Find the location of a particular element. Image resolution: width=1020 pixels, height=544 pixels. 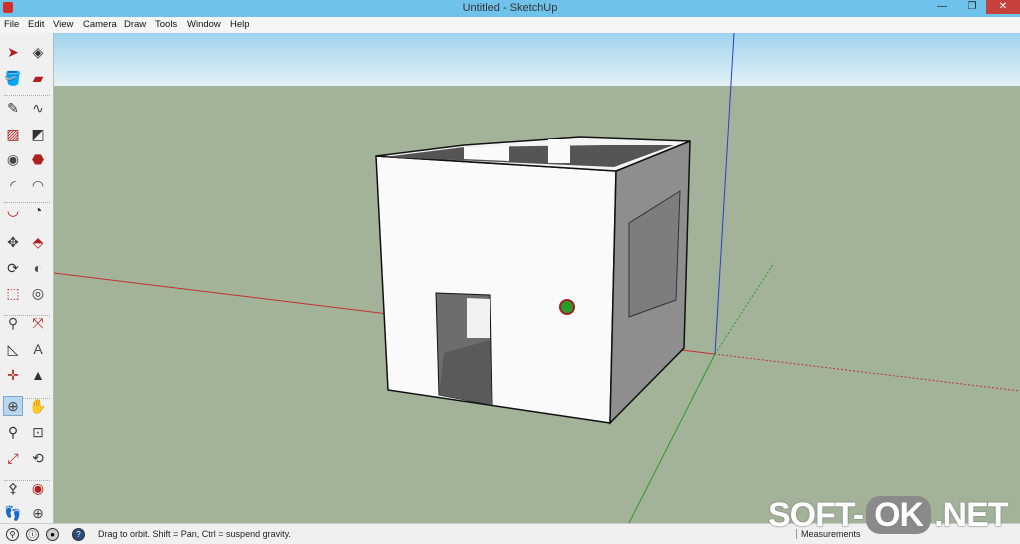

tape-measure-icon: ⚲ is located at coordinates (13, 323).